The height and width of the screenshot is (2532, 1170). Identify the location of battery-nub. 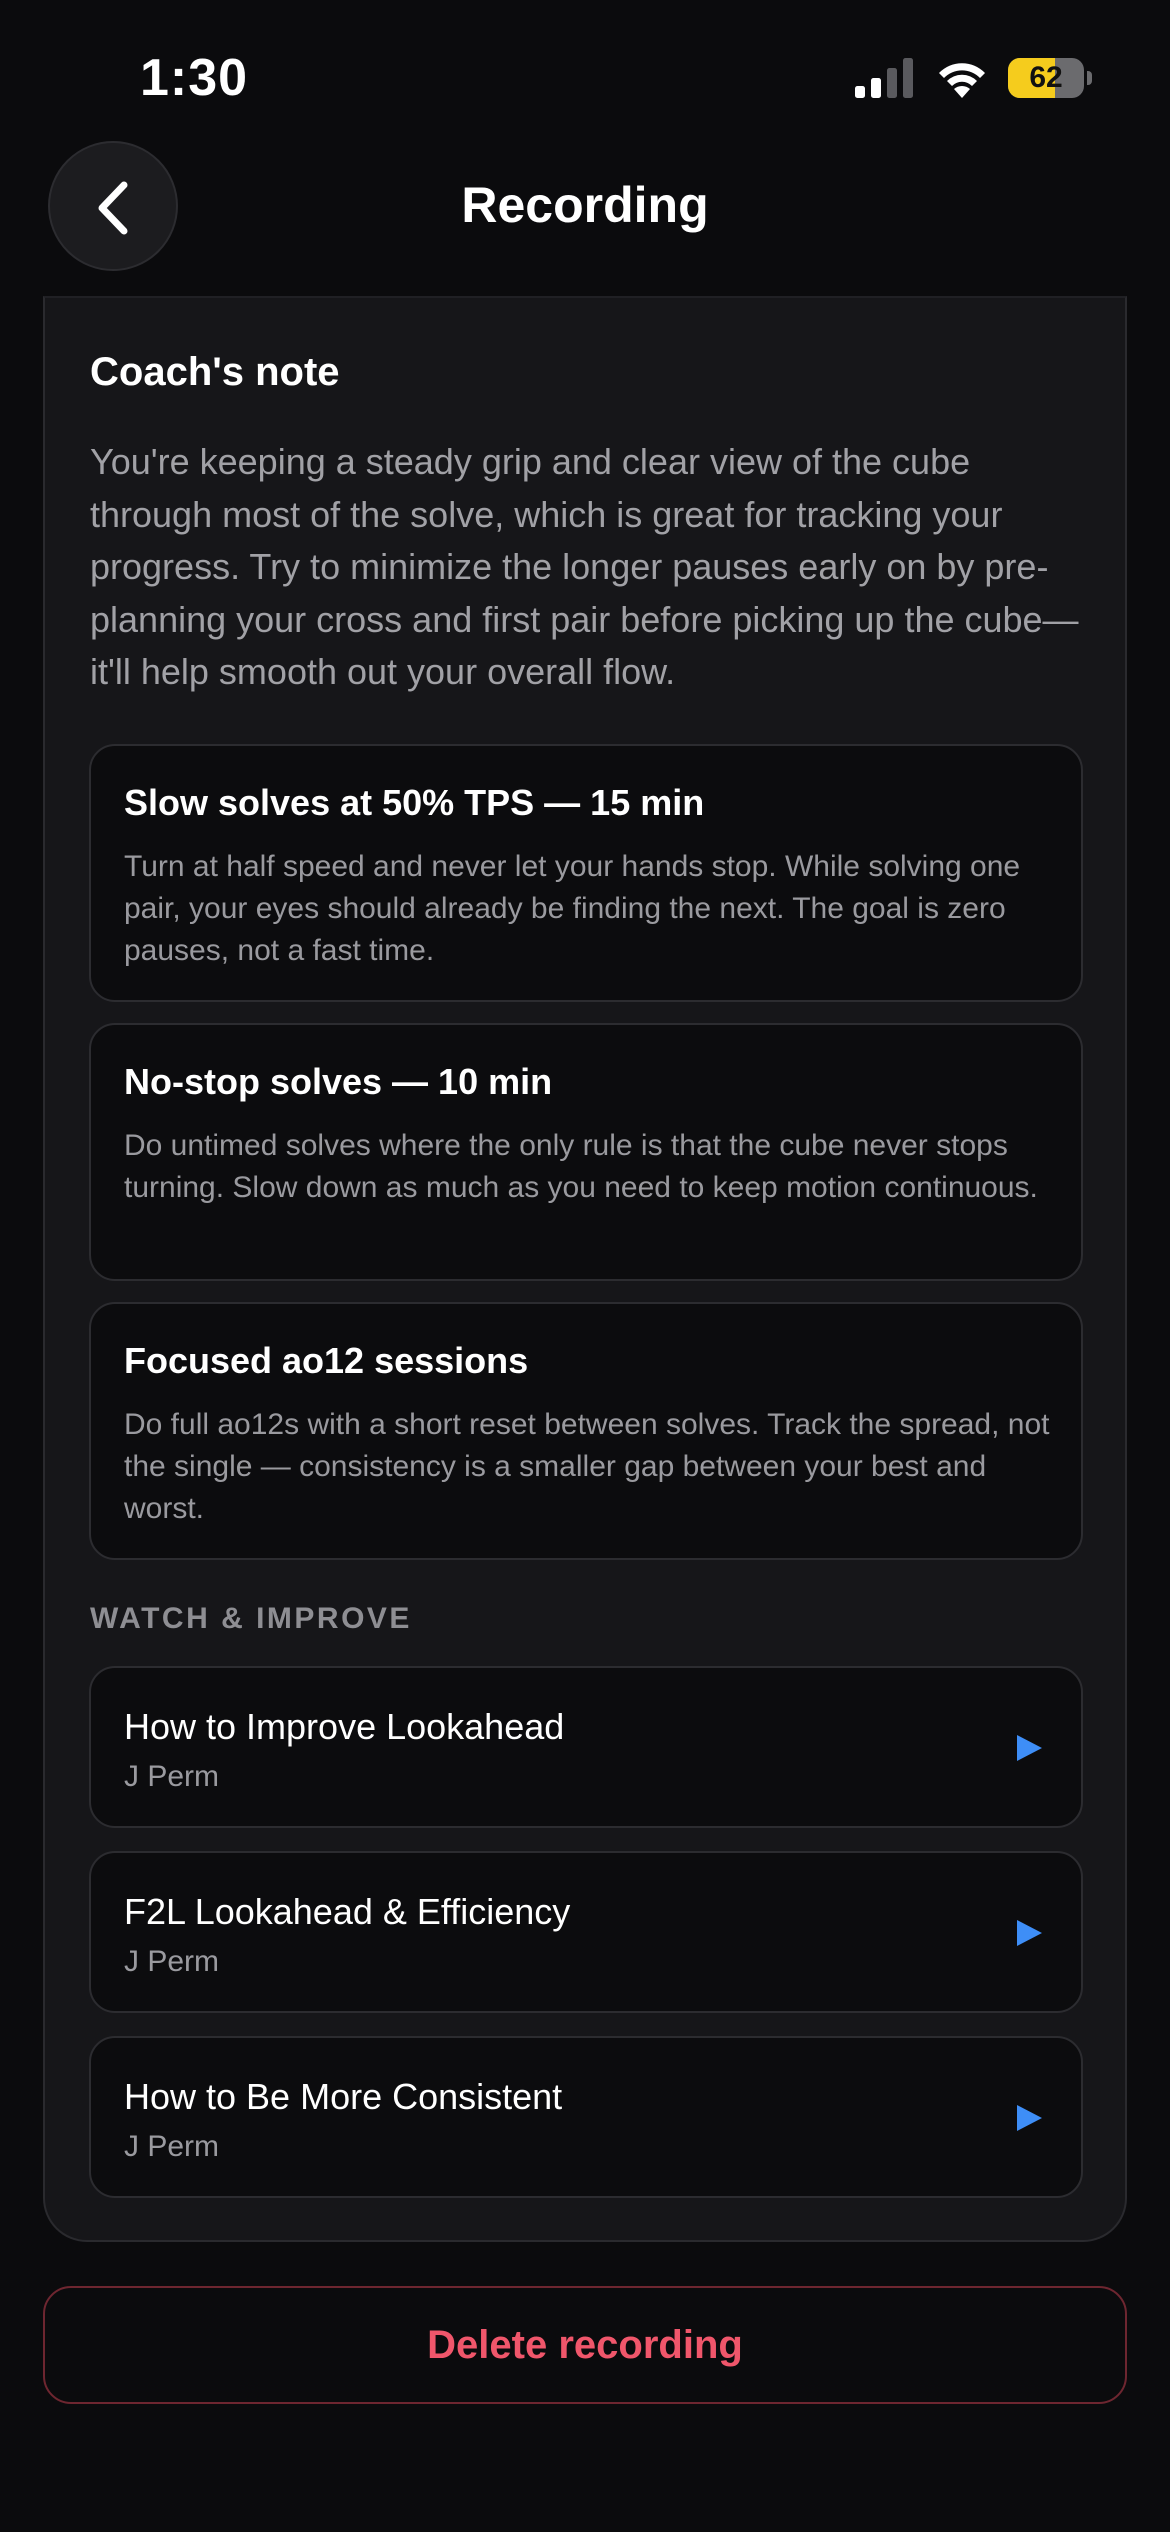
(1089, 78).